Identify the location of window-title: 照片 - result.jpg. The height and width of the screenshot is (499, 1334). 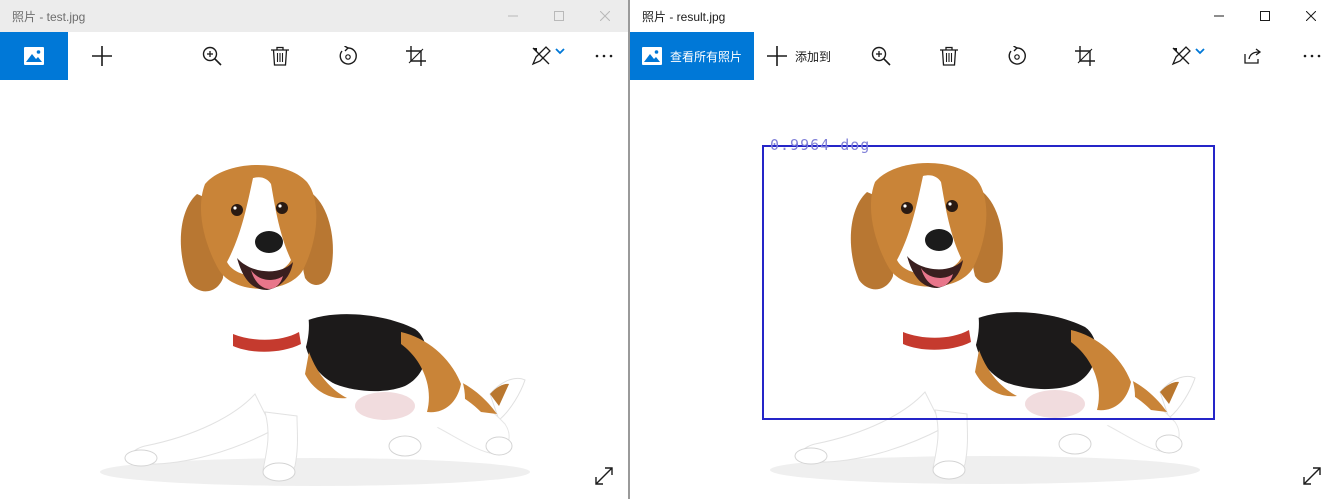
(684, 16).